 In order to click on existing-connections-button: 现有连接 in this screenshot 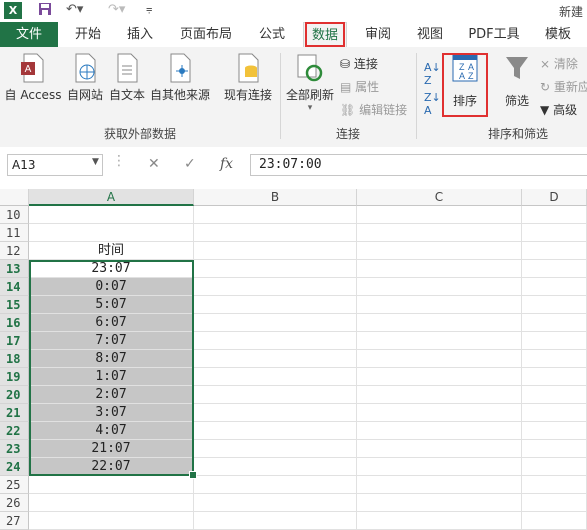, I will do `click(248, 78)`.